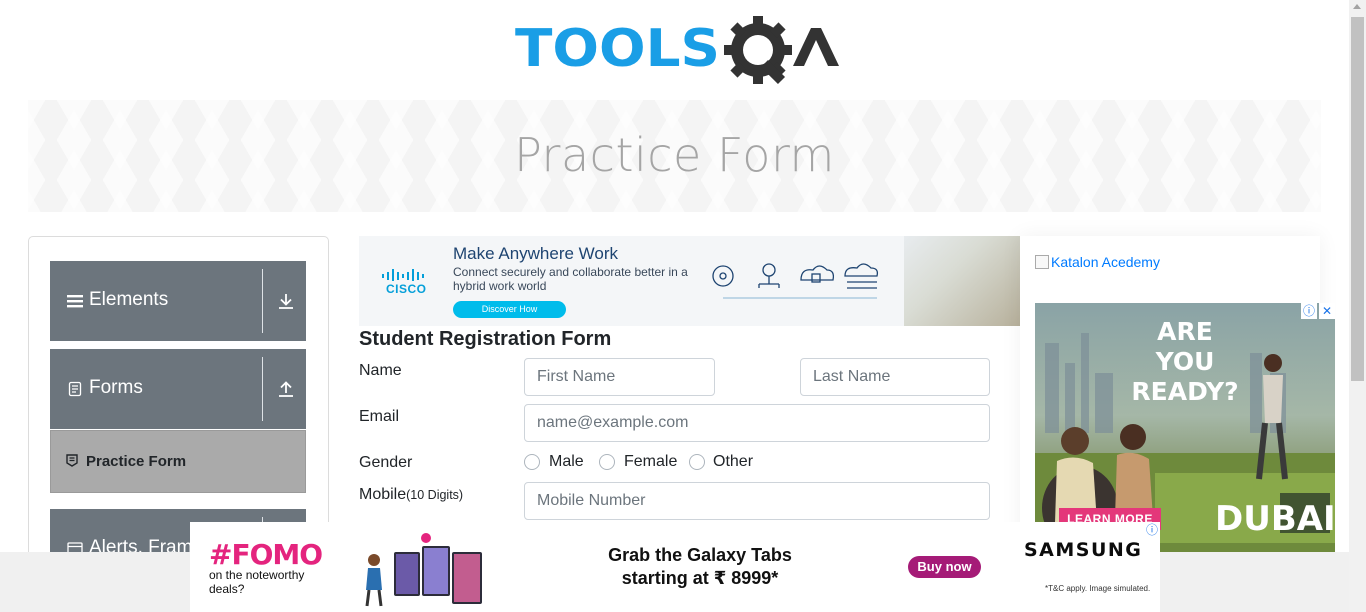 The width and height of the screenshot is (1366, 612). Describe the element at coordinates (1327, 311) in the screenshot. I see `ad-close-icon: ✕` at that location.